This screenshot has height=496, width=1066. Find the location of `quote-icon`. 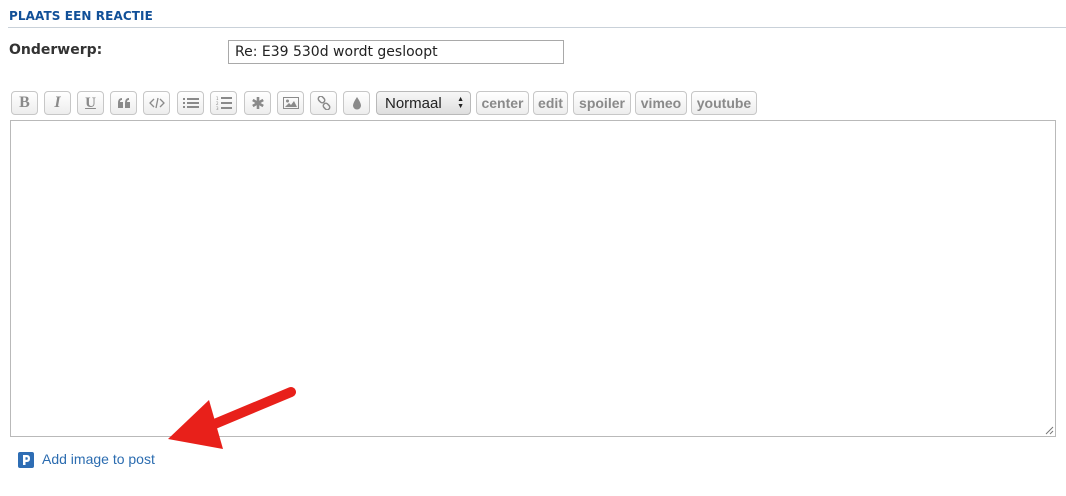

quote-icon is located at coordinates (123, 103).